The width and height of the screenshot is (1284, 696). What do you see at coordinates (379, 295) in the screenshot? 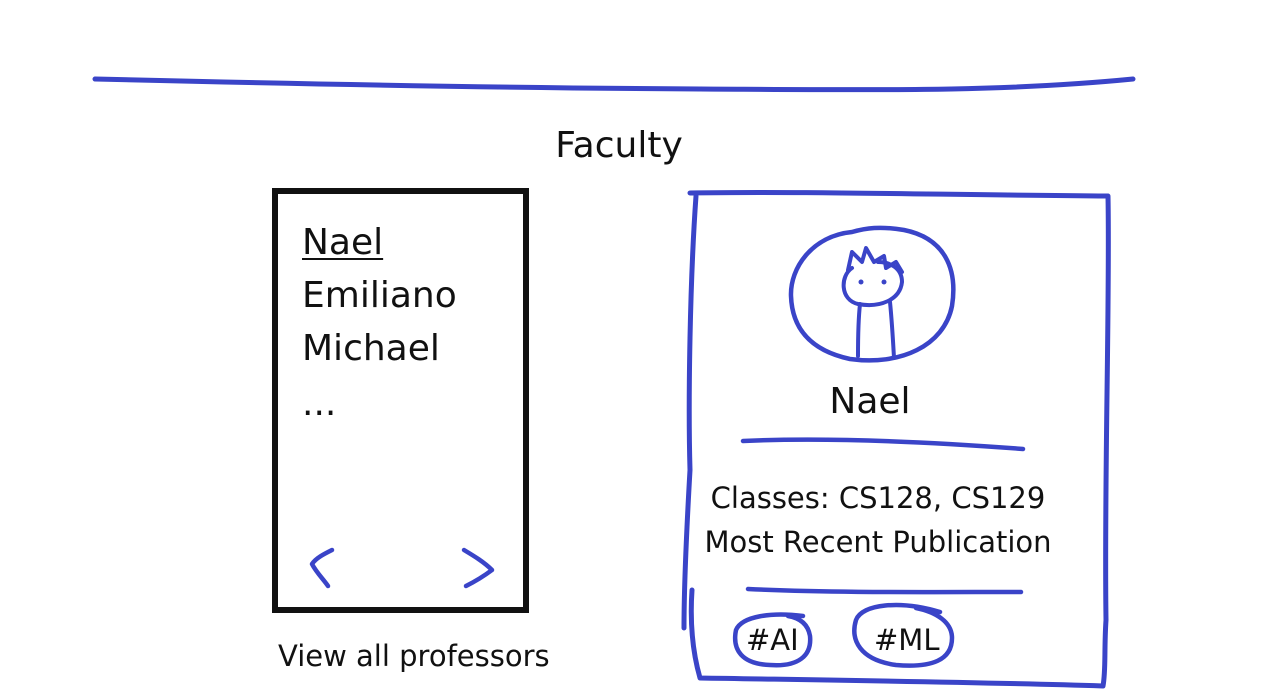
I see `professor-list-item-emiliano: Emiliano` at bounding box center [379, 295].